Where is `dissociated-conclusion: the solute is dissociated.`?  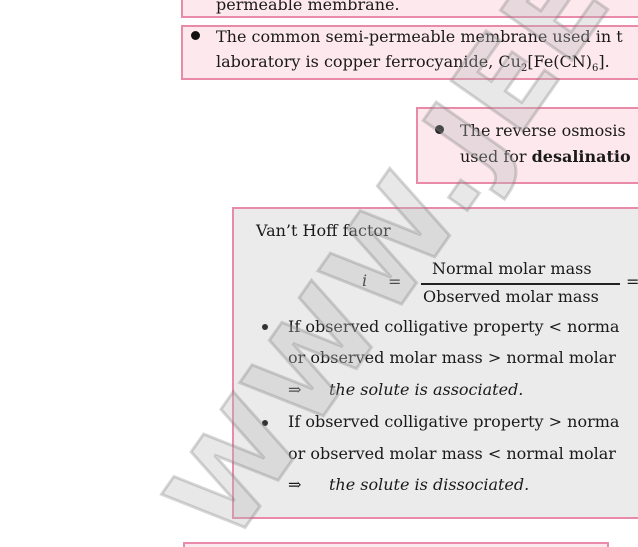
dissociated-conclusion: the solute is dissociated. is located at coordinates (429, 484).